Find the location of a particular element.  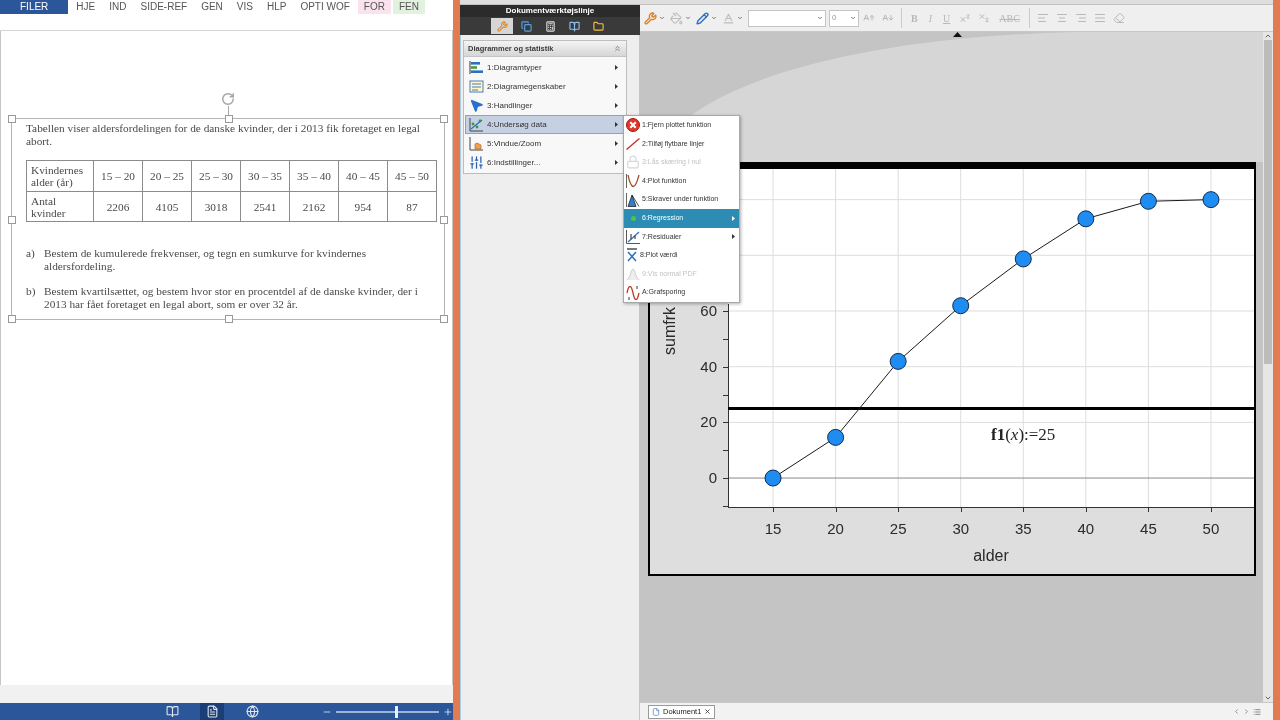

view-button is located at coordinates (212, 711).